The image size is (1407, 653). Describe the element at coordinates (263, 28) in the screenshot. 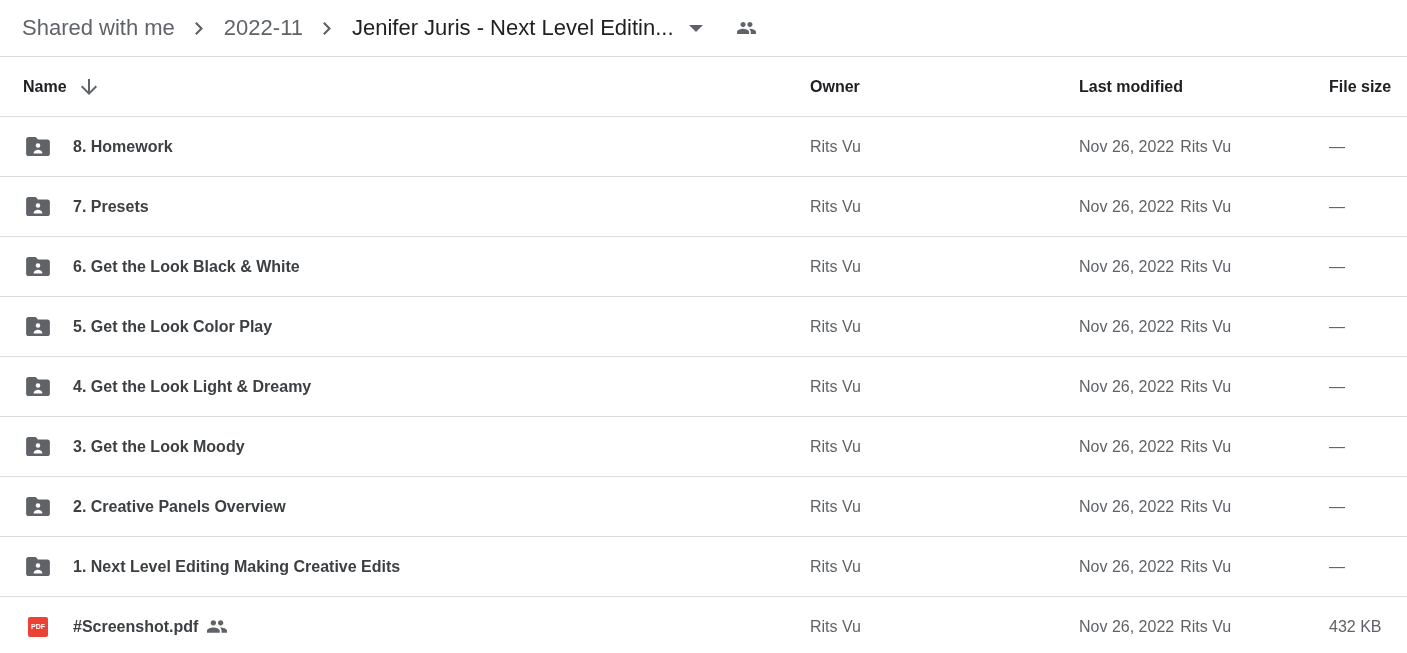

I see `breadcrumb-item: 2022-11` at that location.